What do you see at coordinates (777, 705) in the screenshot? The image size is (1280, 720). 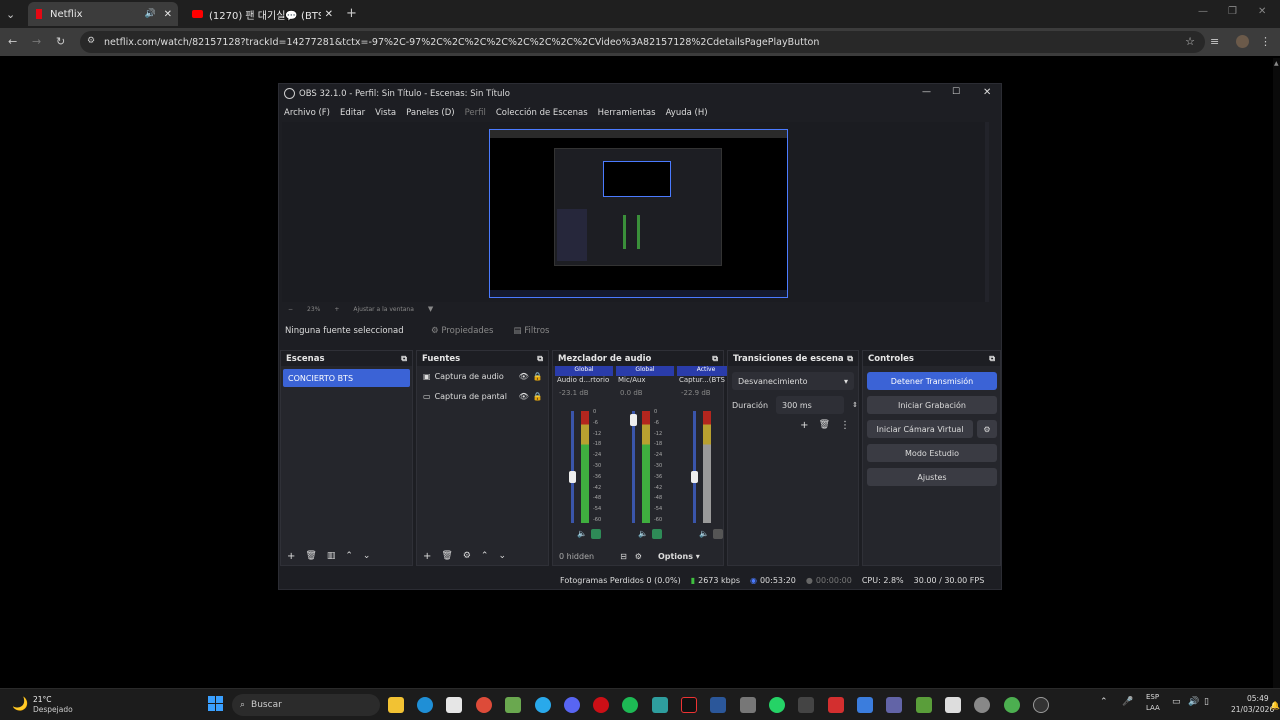 I see `whatsapp-icon` at bounding box center [777, 705].